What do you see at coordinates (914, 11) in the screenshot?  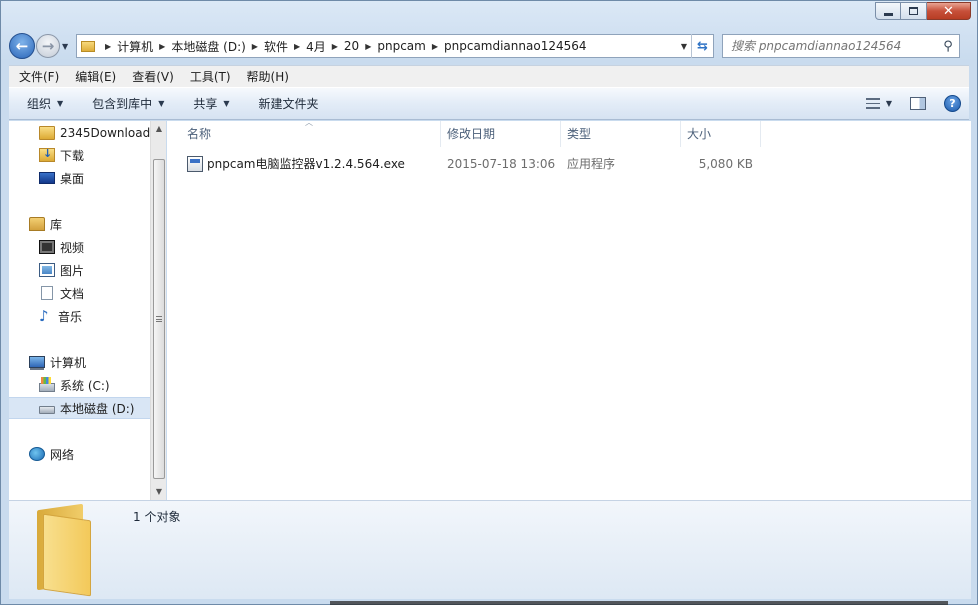 I see `maximize-button` at bounding box center [914, 11].